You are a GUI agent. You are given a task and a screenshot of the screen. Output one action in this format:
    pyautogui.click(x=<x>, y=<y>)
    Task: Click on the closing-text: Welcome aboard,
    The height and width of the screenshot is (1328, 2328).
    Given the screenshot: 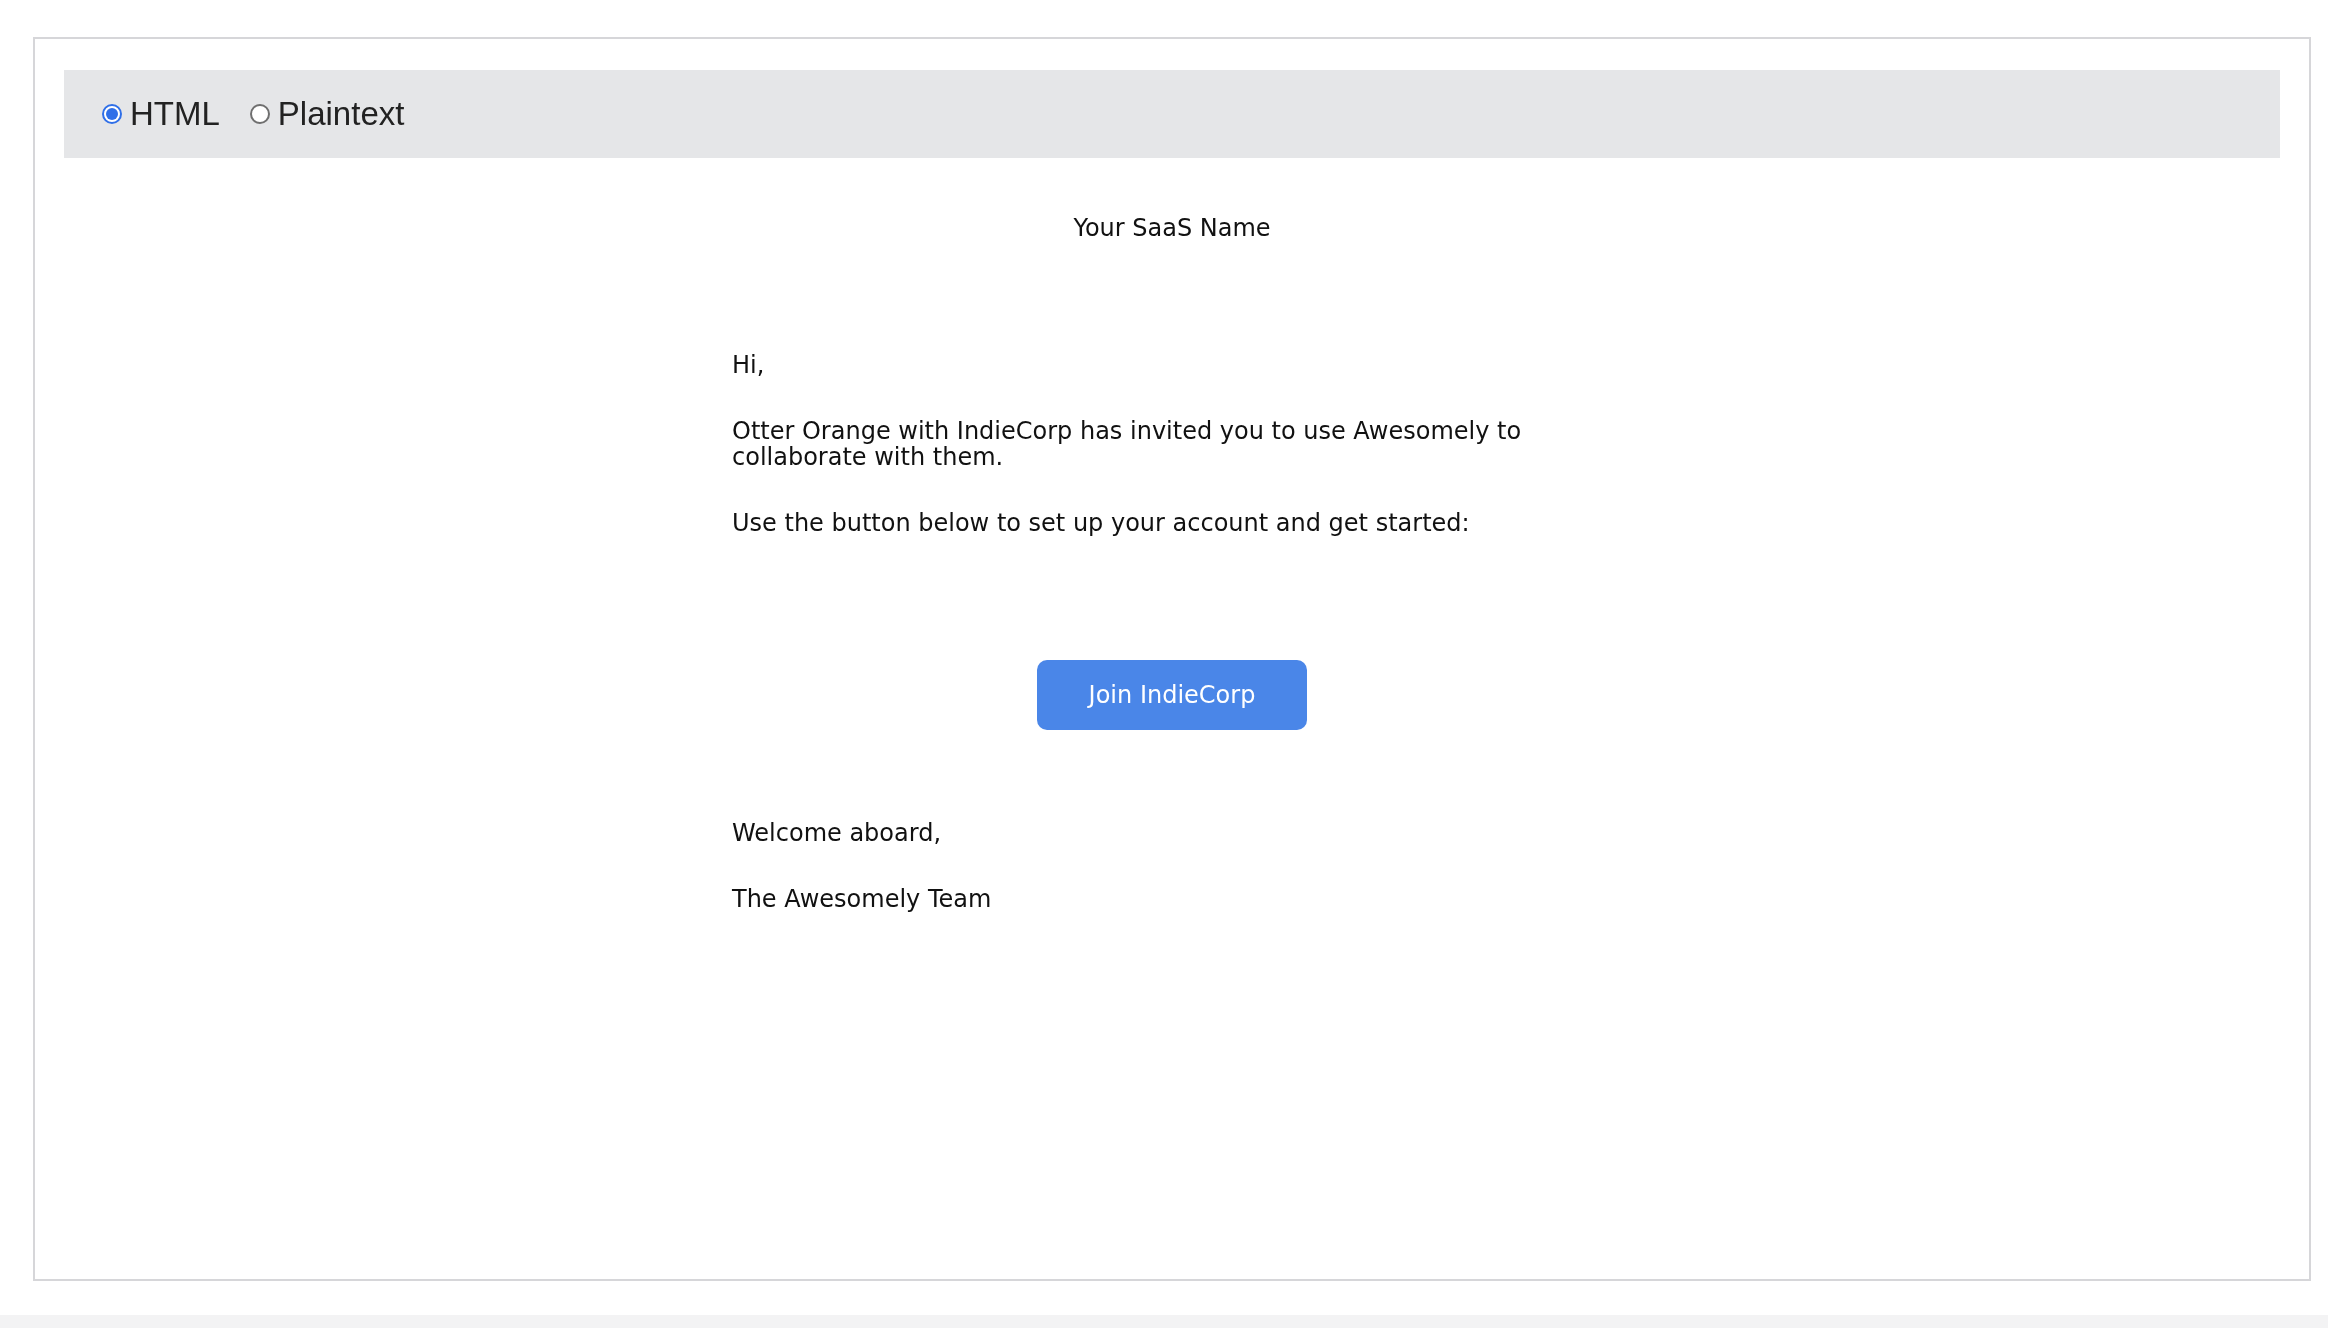 What is the action you would take?
    pyautogui.click(x=837, y=833)
    